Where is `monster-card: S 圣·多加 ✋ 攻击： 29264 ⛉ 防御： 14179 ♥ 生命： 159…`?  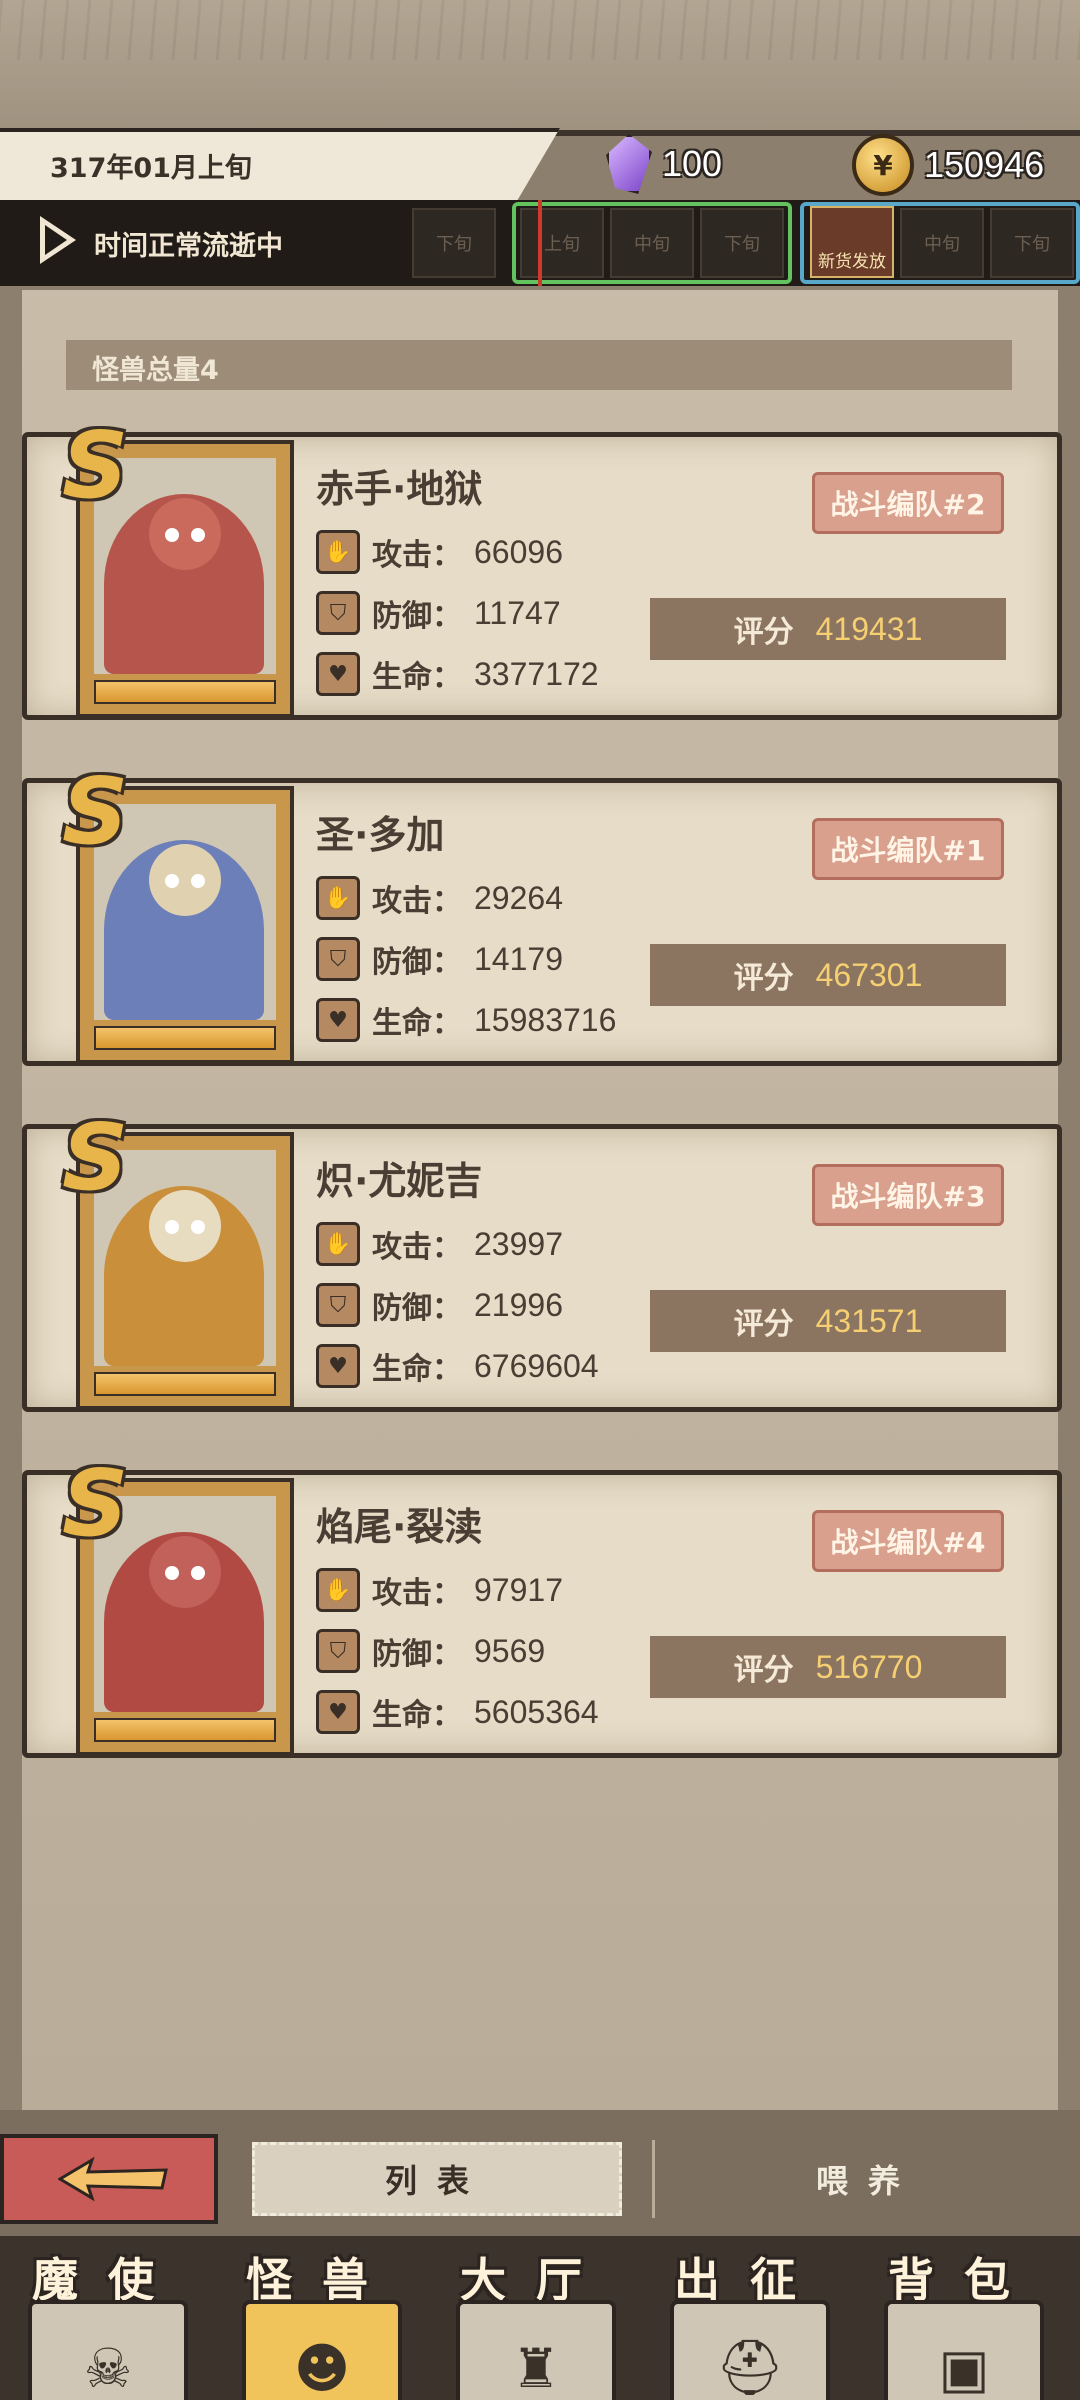
monster-card: S 圣·多加 ✋ 攻击： 29264 ⛉ 防御： 14179 ♥ 生命： 159… is located at coordinates (542, 916).